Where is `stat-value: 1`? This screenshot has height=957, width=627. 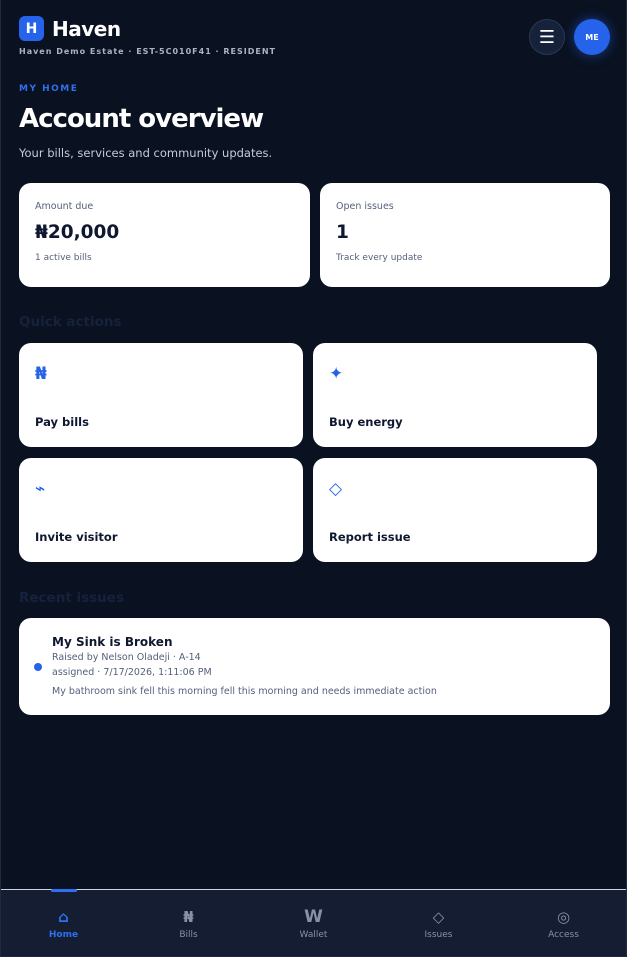 stat-value: 1 is located at coordinates (342, 232).